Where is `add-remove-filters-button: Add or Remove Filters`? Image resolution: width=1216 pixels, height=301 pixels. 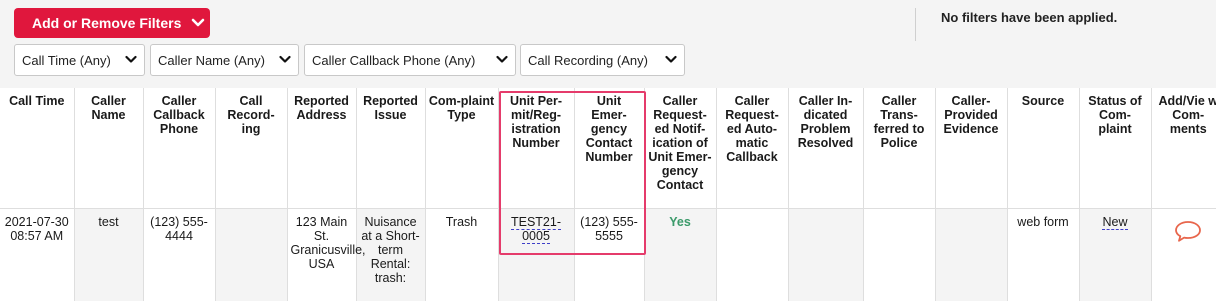 add-remove-filters-button: Add or Remove Filters is located at coordinates (112, 23).